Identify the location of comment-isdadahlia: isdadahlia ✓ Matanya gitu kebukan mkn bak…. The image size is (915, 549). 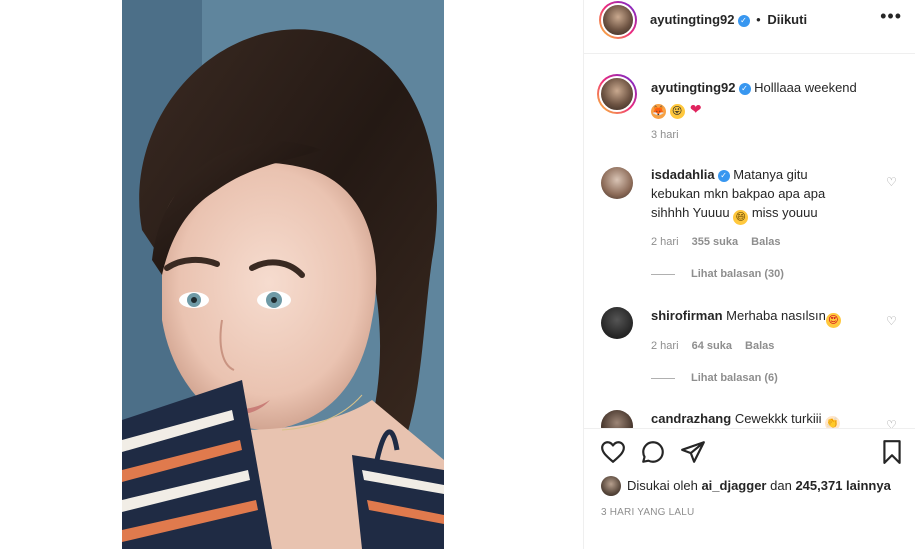
(763, 195).